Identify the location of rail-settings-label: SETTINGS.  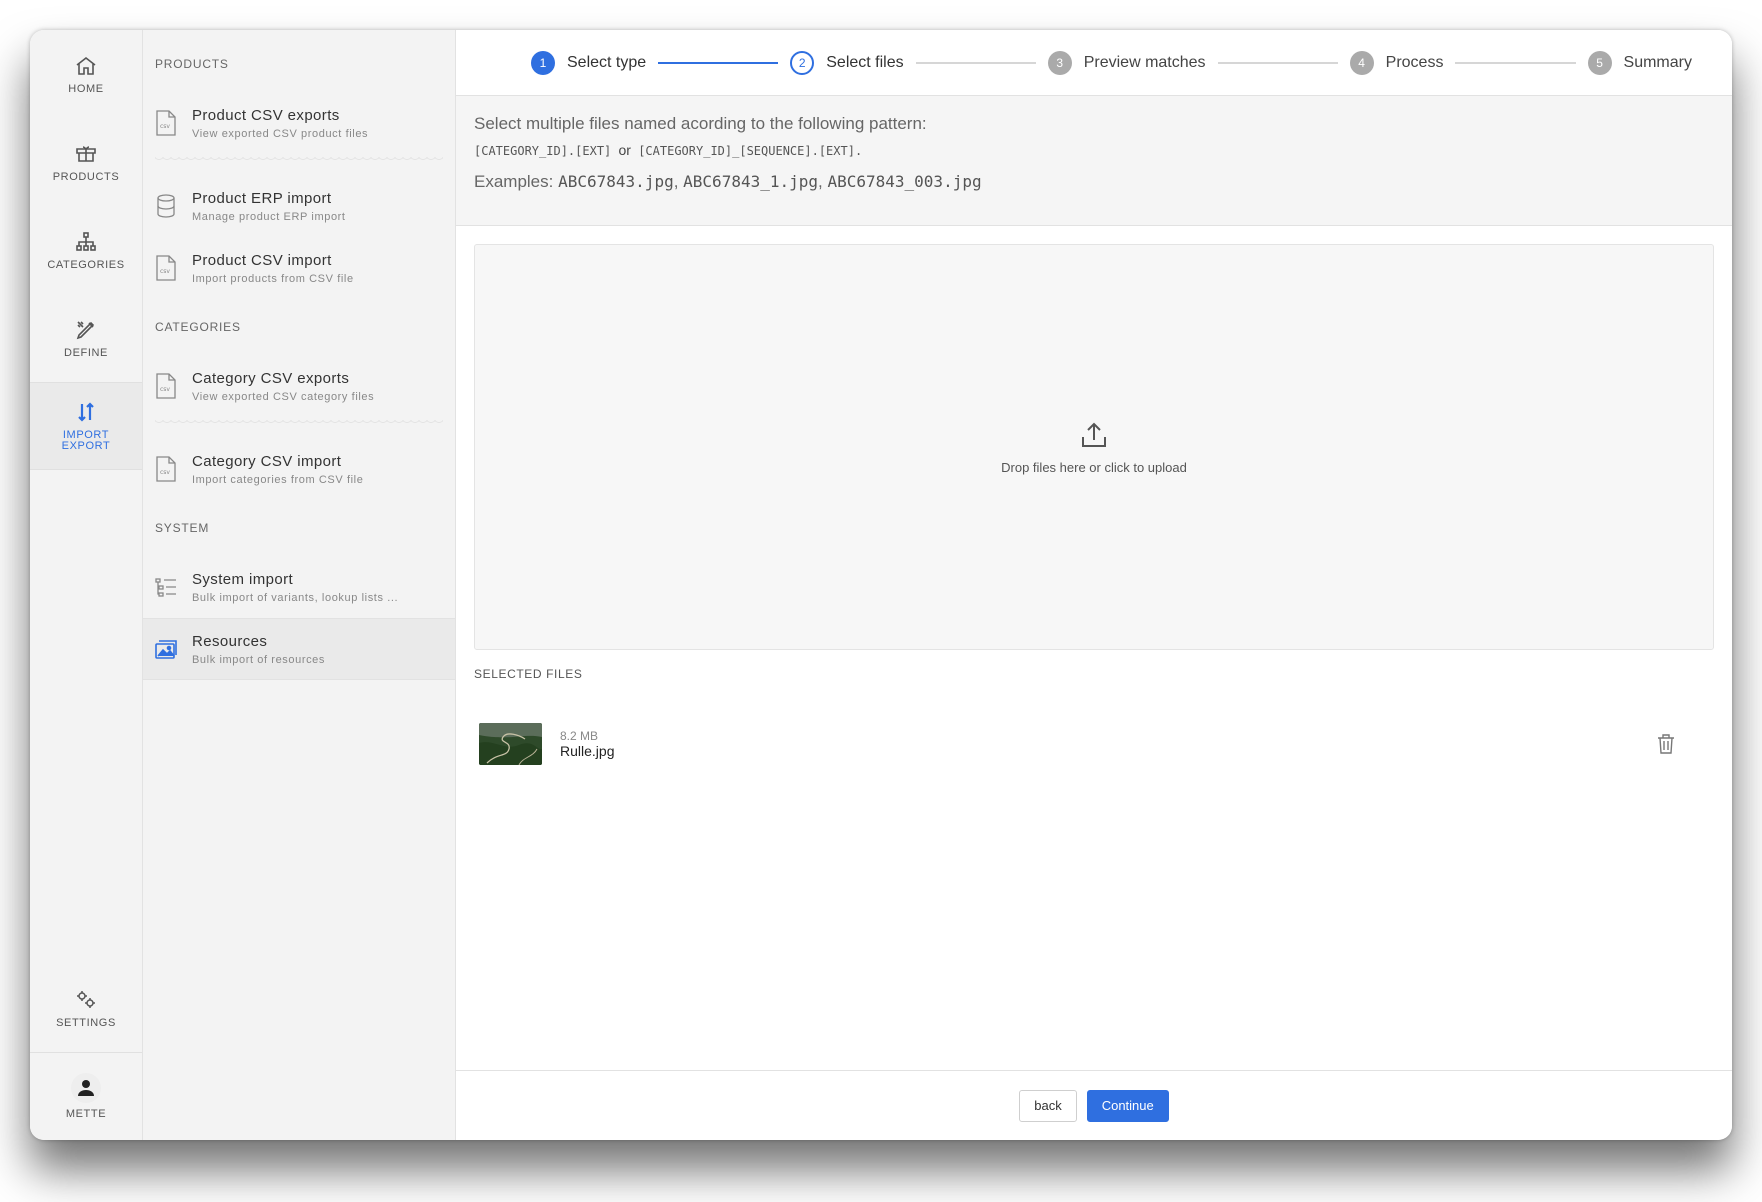
(86, 1022).